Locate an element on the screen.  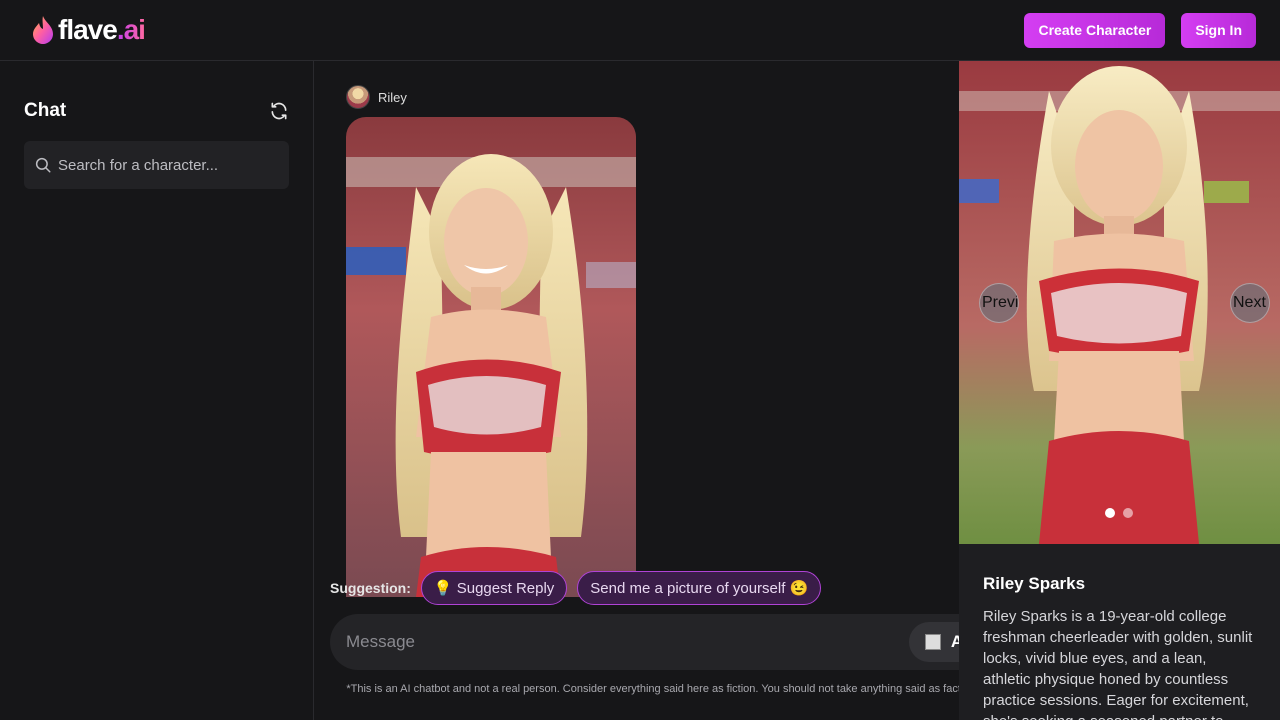
ask-label: Ask is located at coordinates (954, 641).